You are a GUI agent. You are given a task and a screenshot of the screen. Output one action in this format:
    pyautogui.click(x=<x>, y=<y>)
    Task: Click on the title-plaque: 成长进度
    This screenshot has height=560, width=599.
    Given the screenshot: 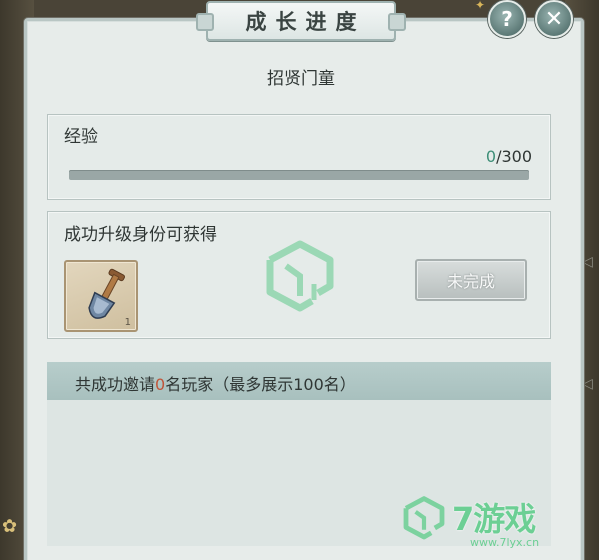 What is the action you would take?
    pyautogui.click(x=301, y=21)
    